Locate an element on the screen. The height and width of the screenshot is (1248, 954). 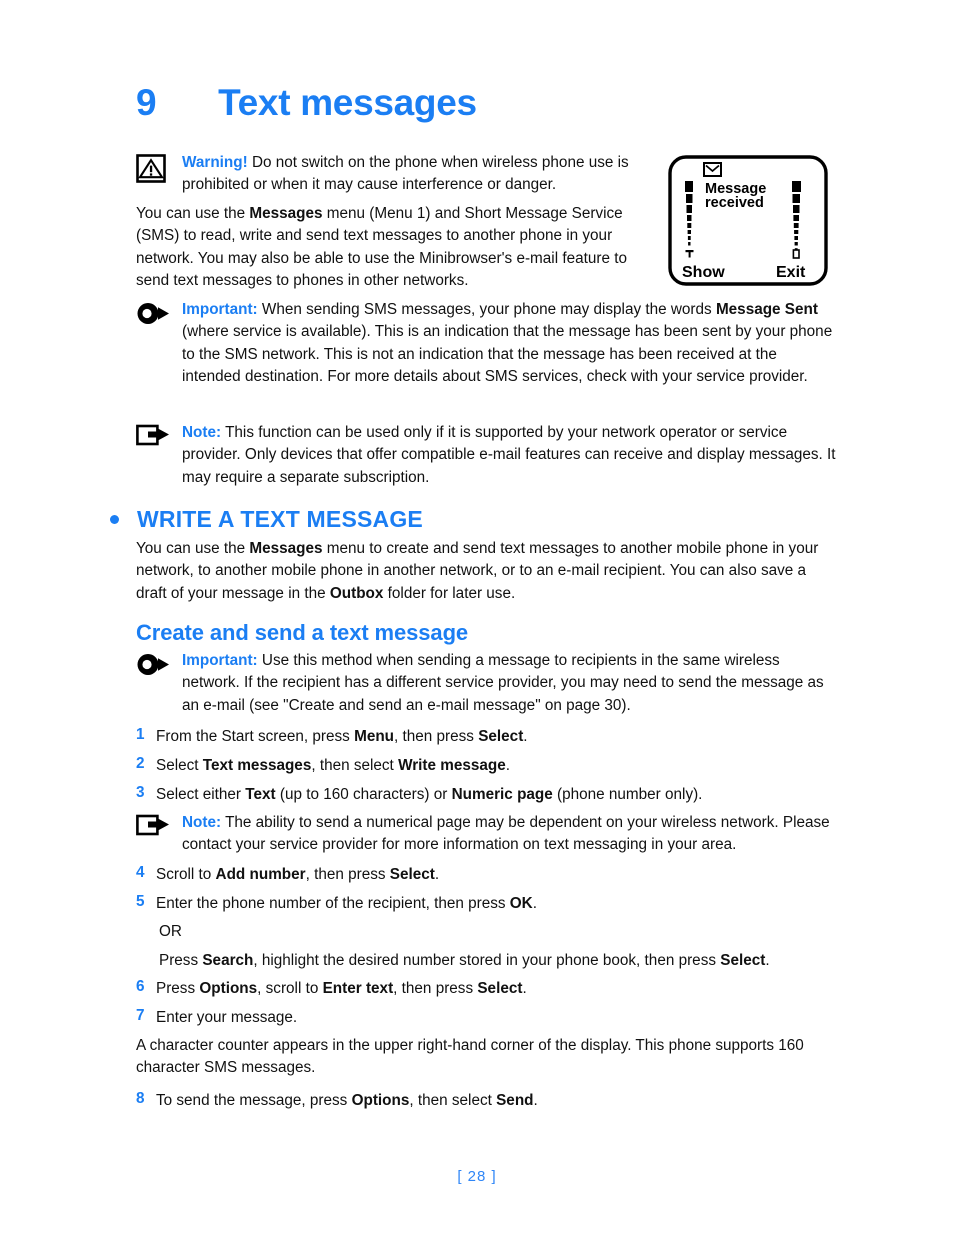
step8-seg3: . is located at coordinates (535, 1100).